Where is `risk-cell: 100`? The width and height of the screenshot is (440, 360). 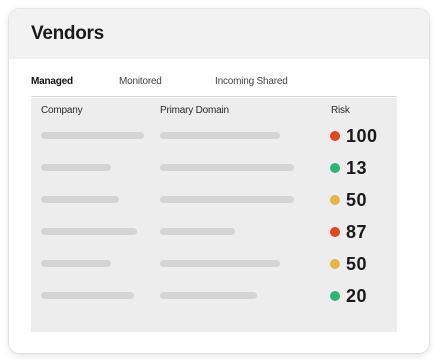 risk-cell: 100 is located at coordinates (354, 136).